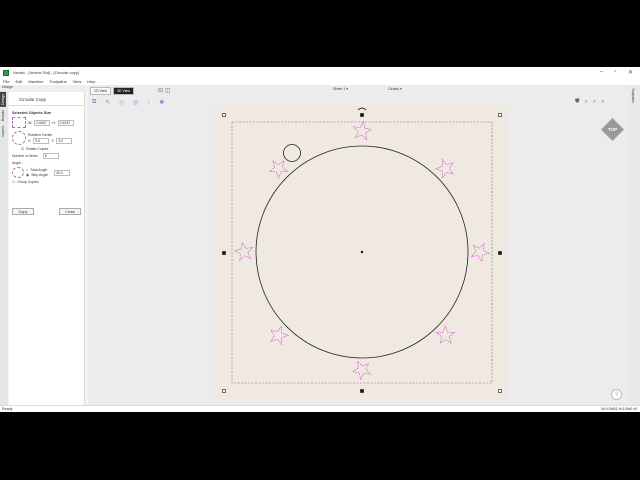 The width and height of the screenshot is (640, 480). What do you see at coordinates (22, 149) in the screenshot?
I see `rotate-copies-checkbox: ☑` at bounding box center [22, 149].